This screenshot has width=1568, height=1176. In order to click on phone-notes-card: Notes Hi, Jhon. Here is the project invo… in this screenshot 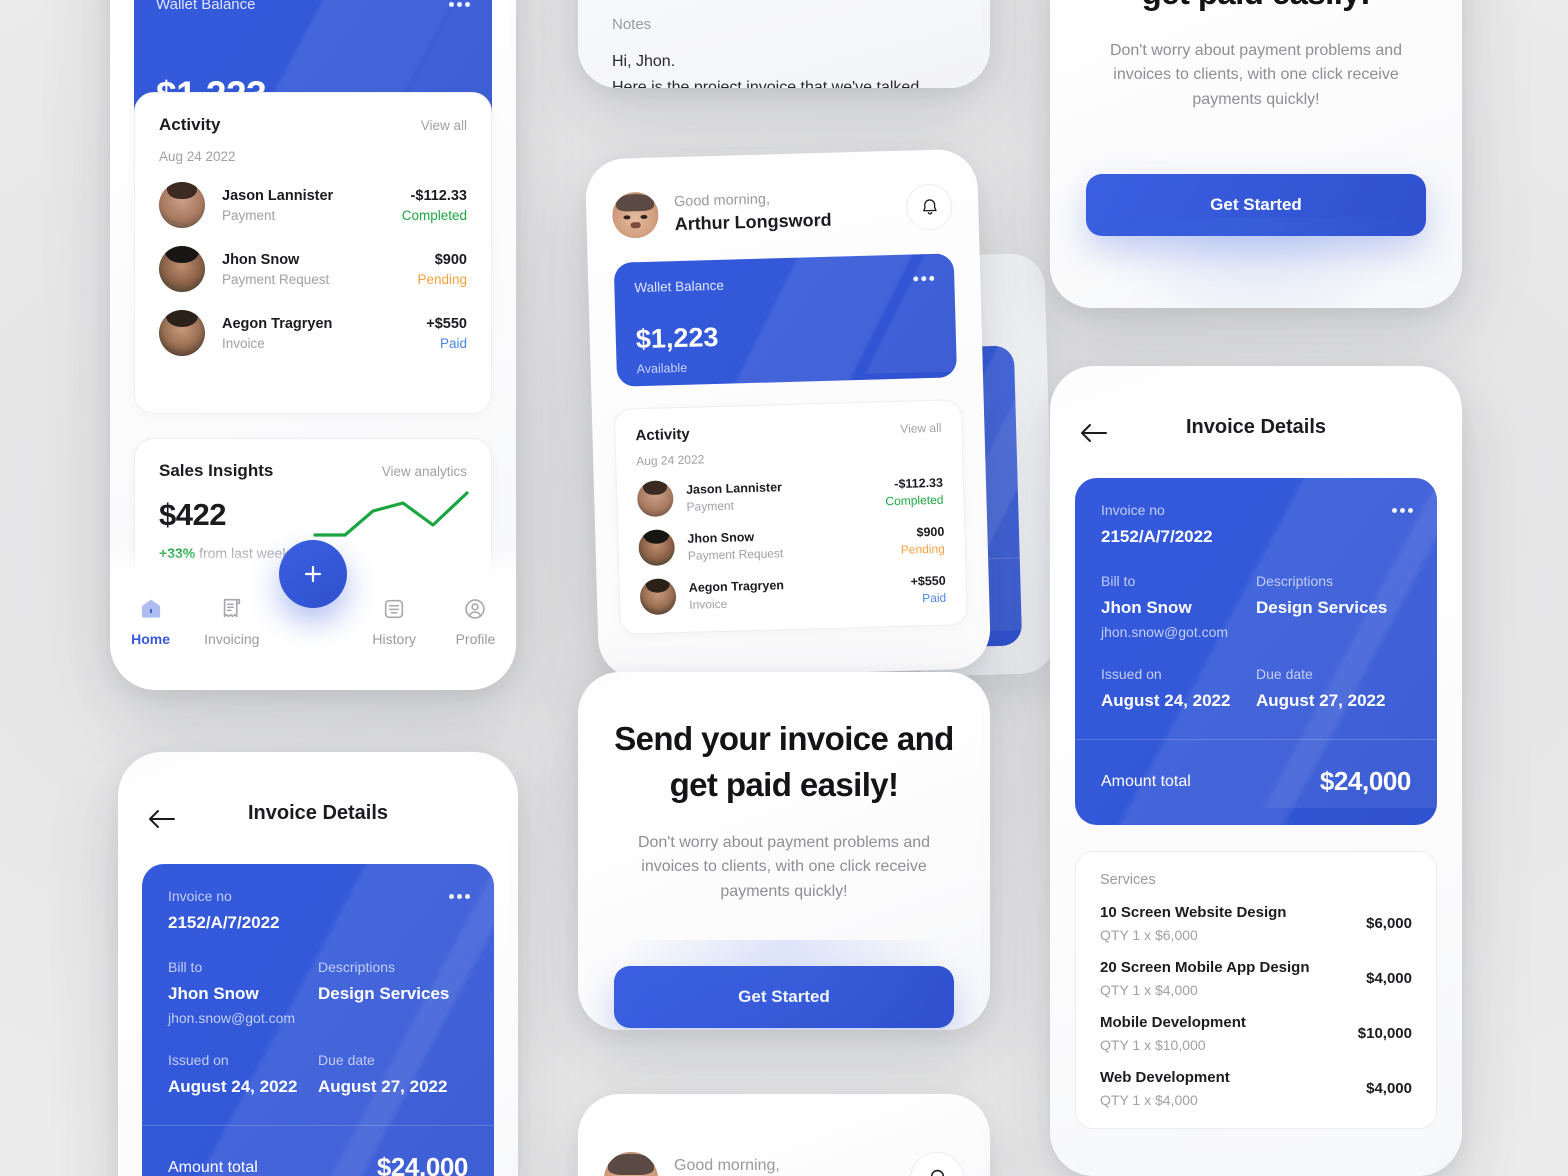, I will do `click(784, 44)`.